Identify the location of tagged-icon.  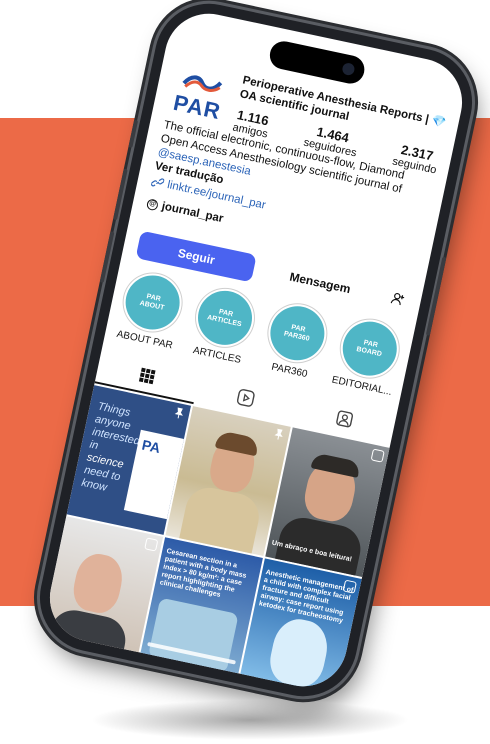
(344, 419).